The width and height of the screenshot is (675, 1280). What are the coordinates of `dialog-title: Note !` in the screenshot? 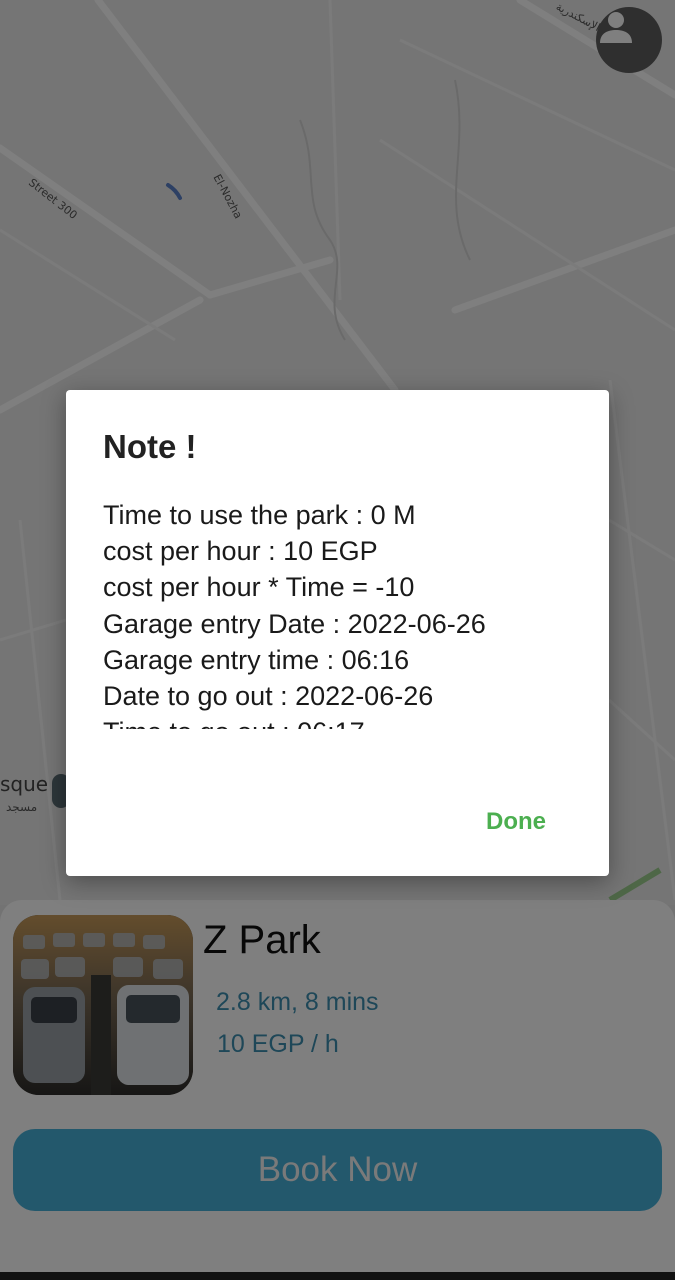 It's located at (150, 446).